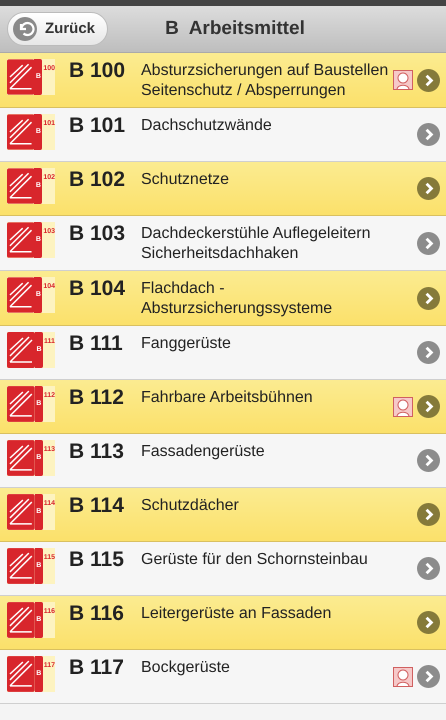 Image resolution: width=446 pixels, height=720 pixels. Describe the element at coordinates (97, 668) in the screenshot. I see `item-code: B 117` at that location.